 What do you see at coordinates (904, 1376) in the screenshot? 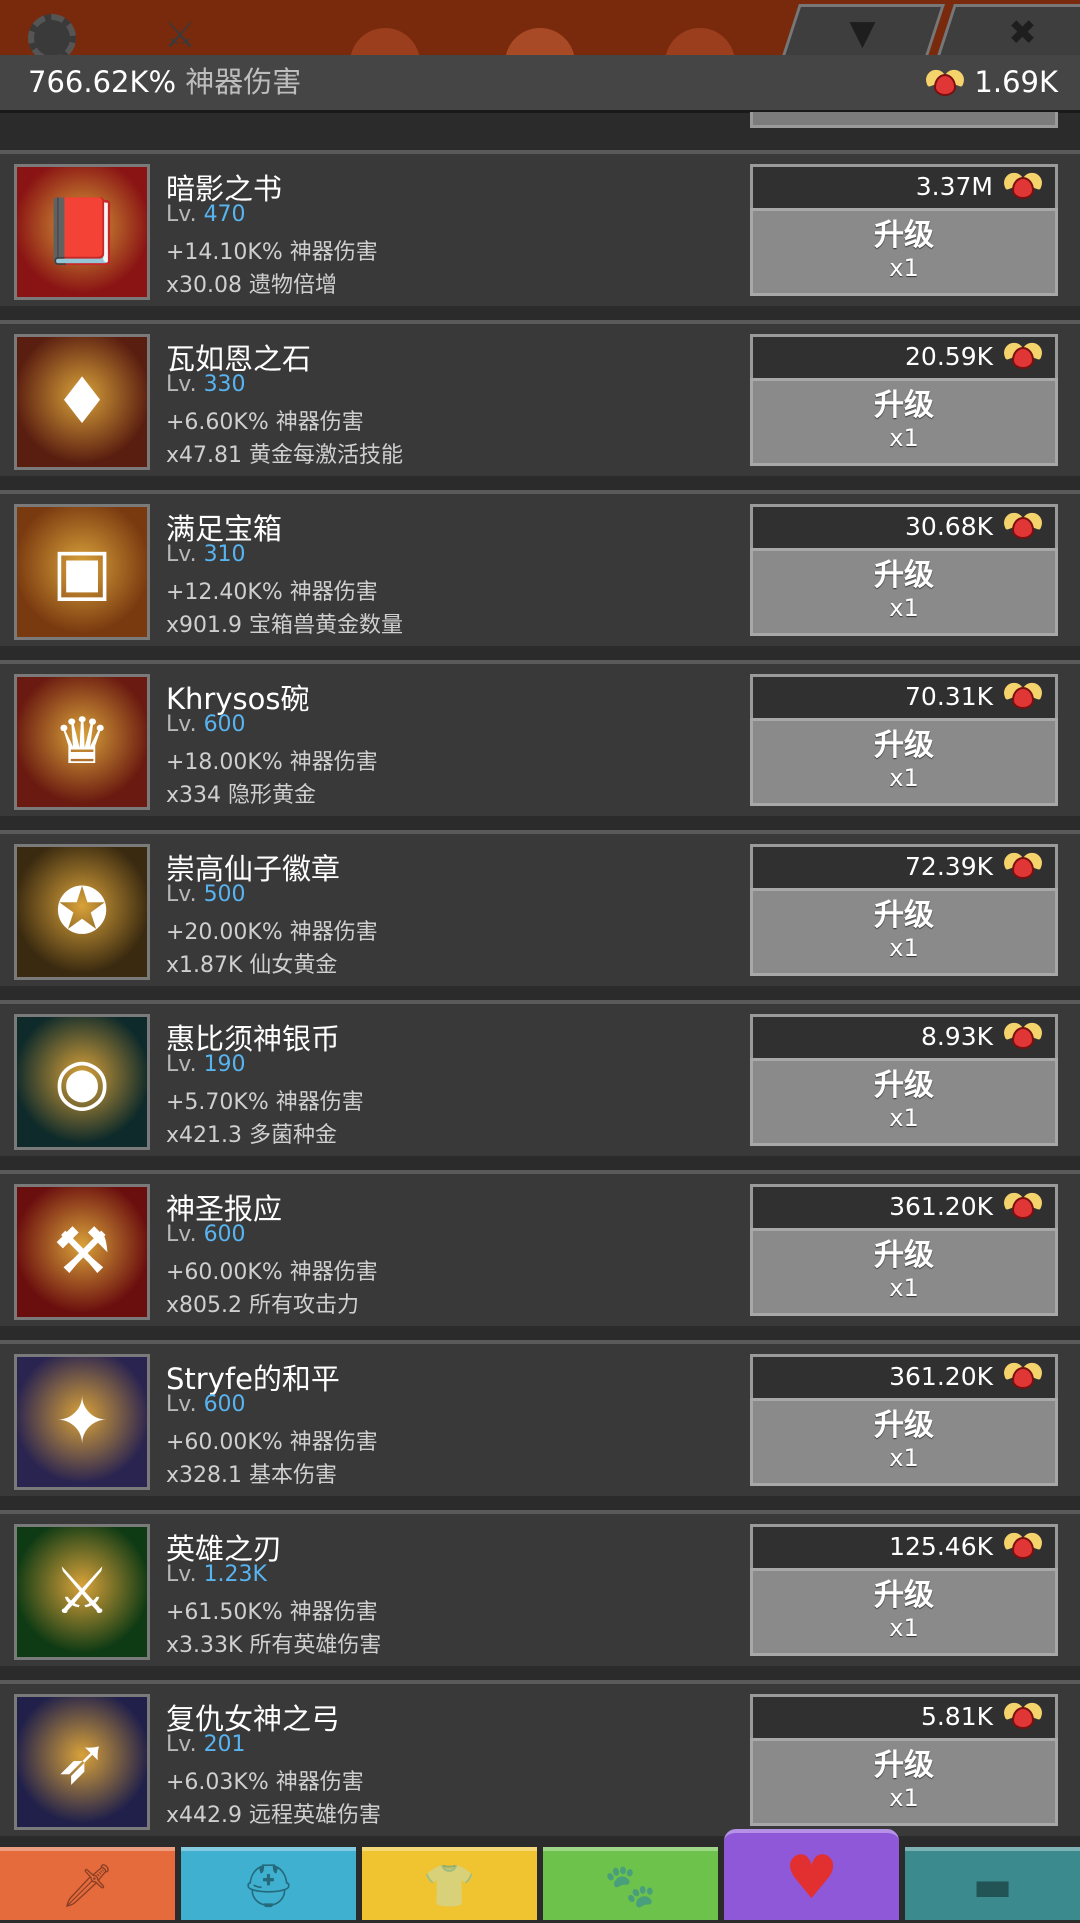
I see `upgrade-cost: 361.20K` at bounding box center [904, 1376].